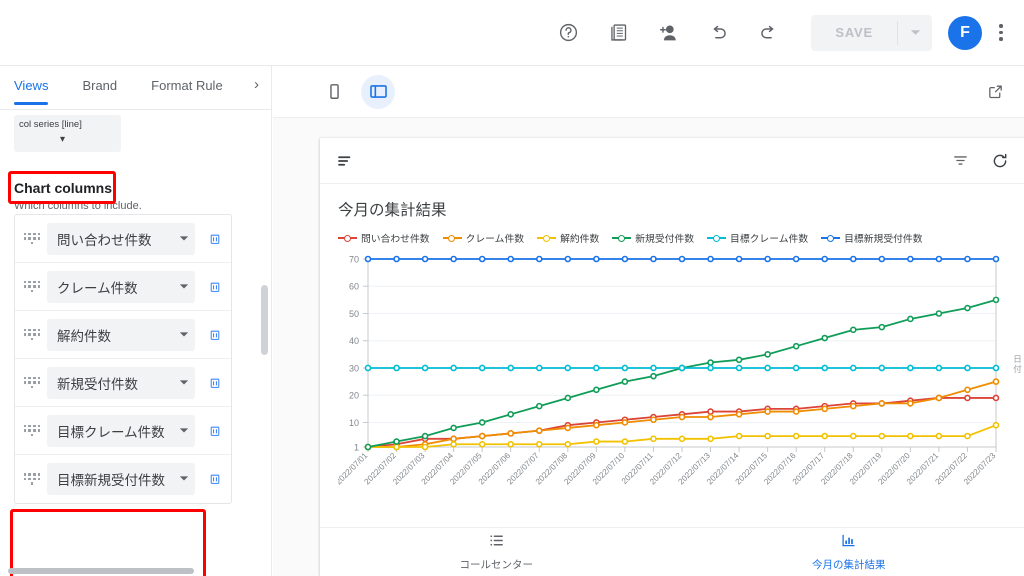  What do you see at coordinates (123, 239) in the screenshot?
I see `list-item: 問い合わせ件数` at bounding box center [123, 239].